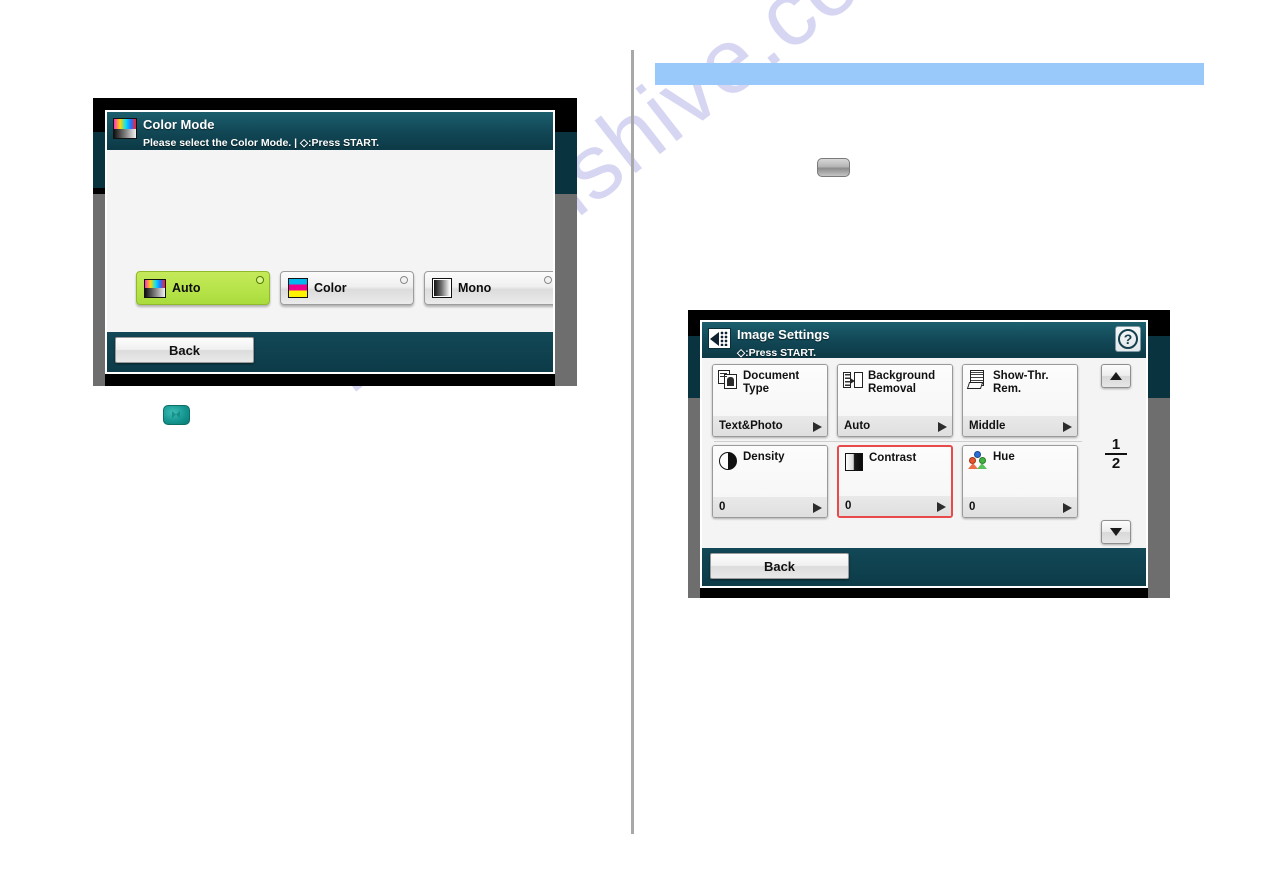  I want to click on setting-title-line2: Type, so click(756, 388).